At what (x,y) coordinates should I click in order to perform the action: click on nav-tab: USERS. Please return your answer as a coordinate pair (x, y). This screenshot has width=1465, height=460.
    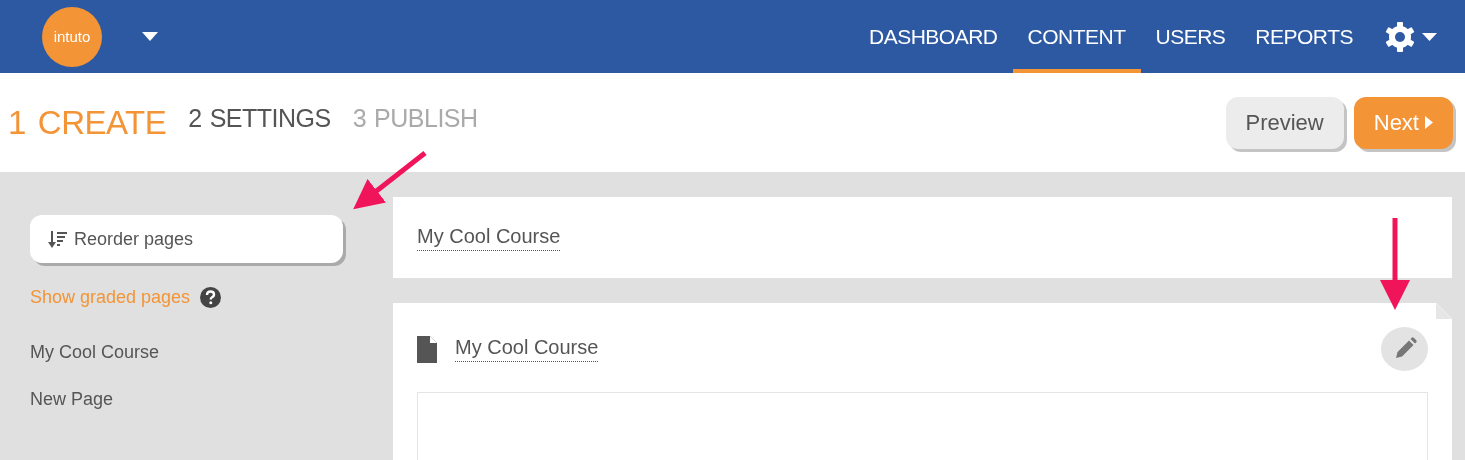
    Looking at the image, I should click on (1190, 36).